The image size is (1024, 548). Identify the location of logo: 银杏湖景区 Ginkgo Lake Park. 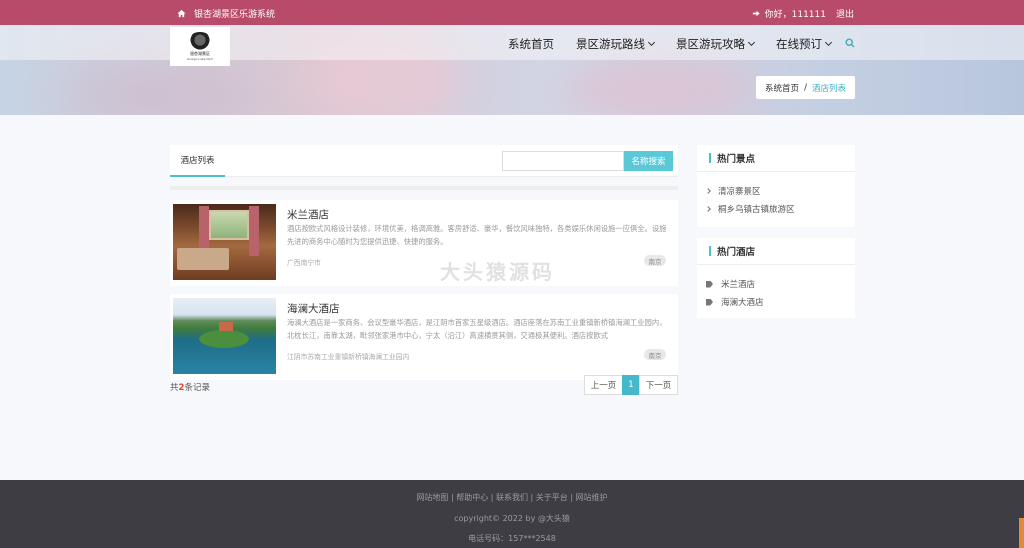
(200, 46).